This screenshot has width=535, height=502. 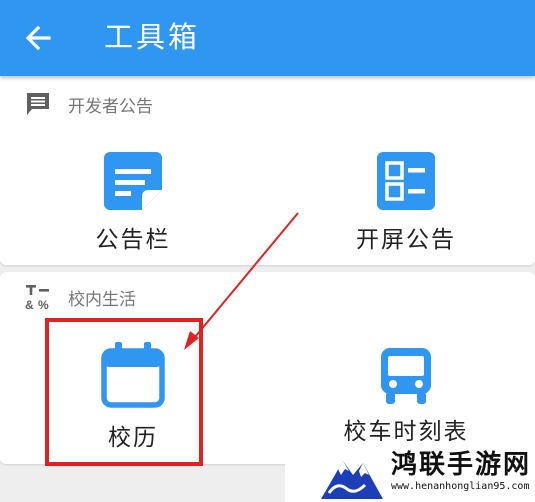 I want to click on watermark-url: www.henanhonglian95.com, so click(x=460, y=486).